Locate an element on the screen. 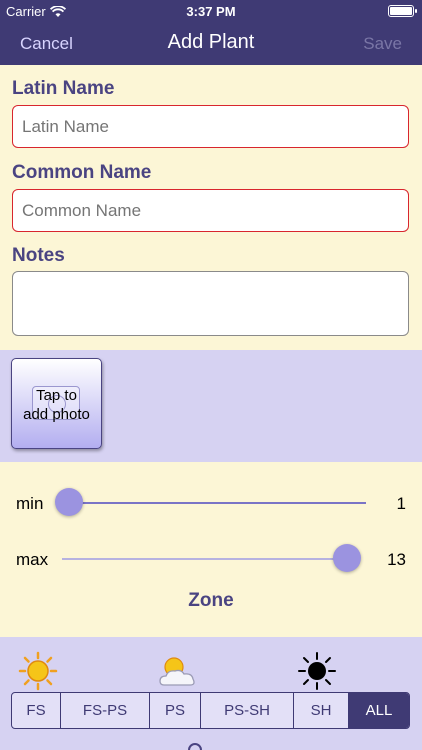  top-bar: Carrier 3:37 PM Cancel Add Plant Save is located at coordinates (211, 32).